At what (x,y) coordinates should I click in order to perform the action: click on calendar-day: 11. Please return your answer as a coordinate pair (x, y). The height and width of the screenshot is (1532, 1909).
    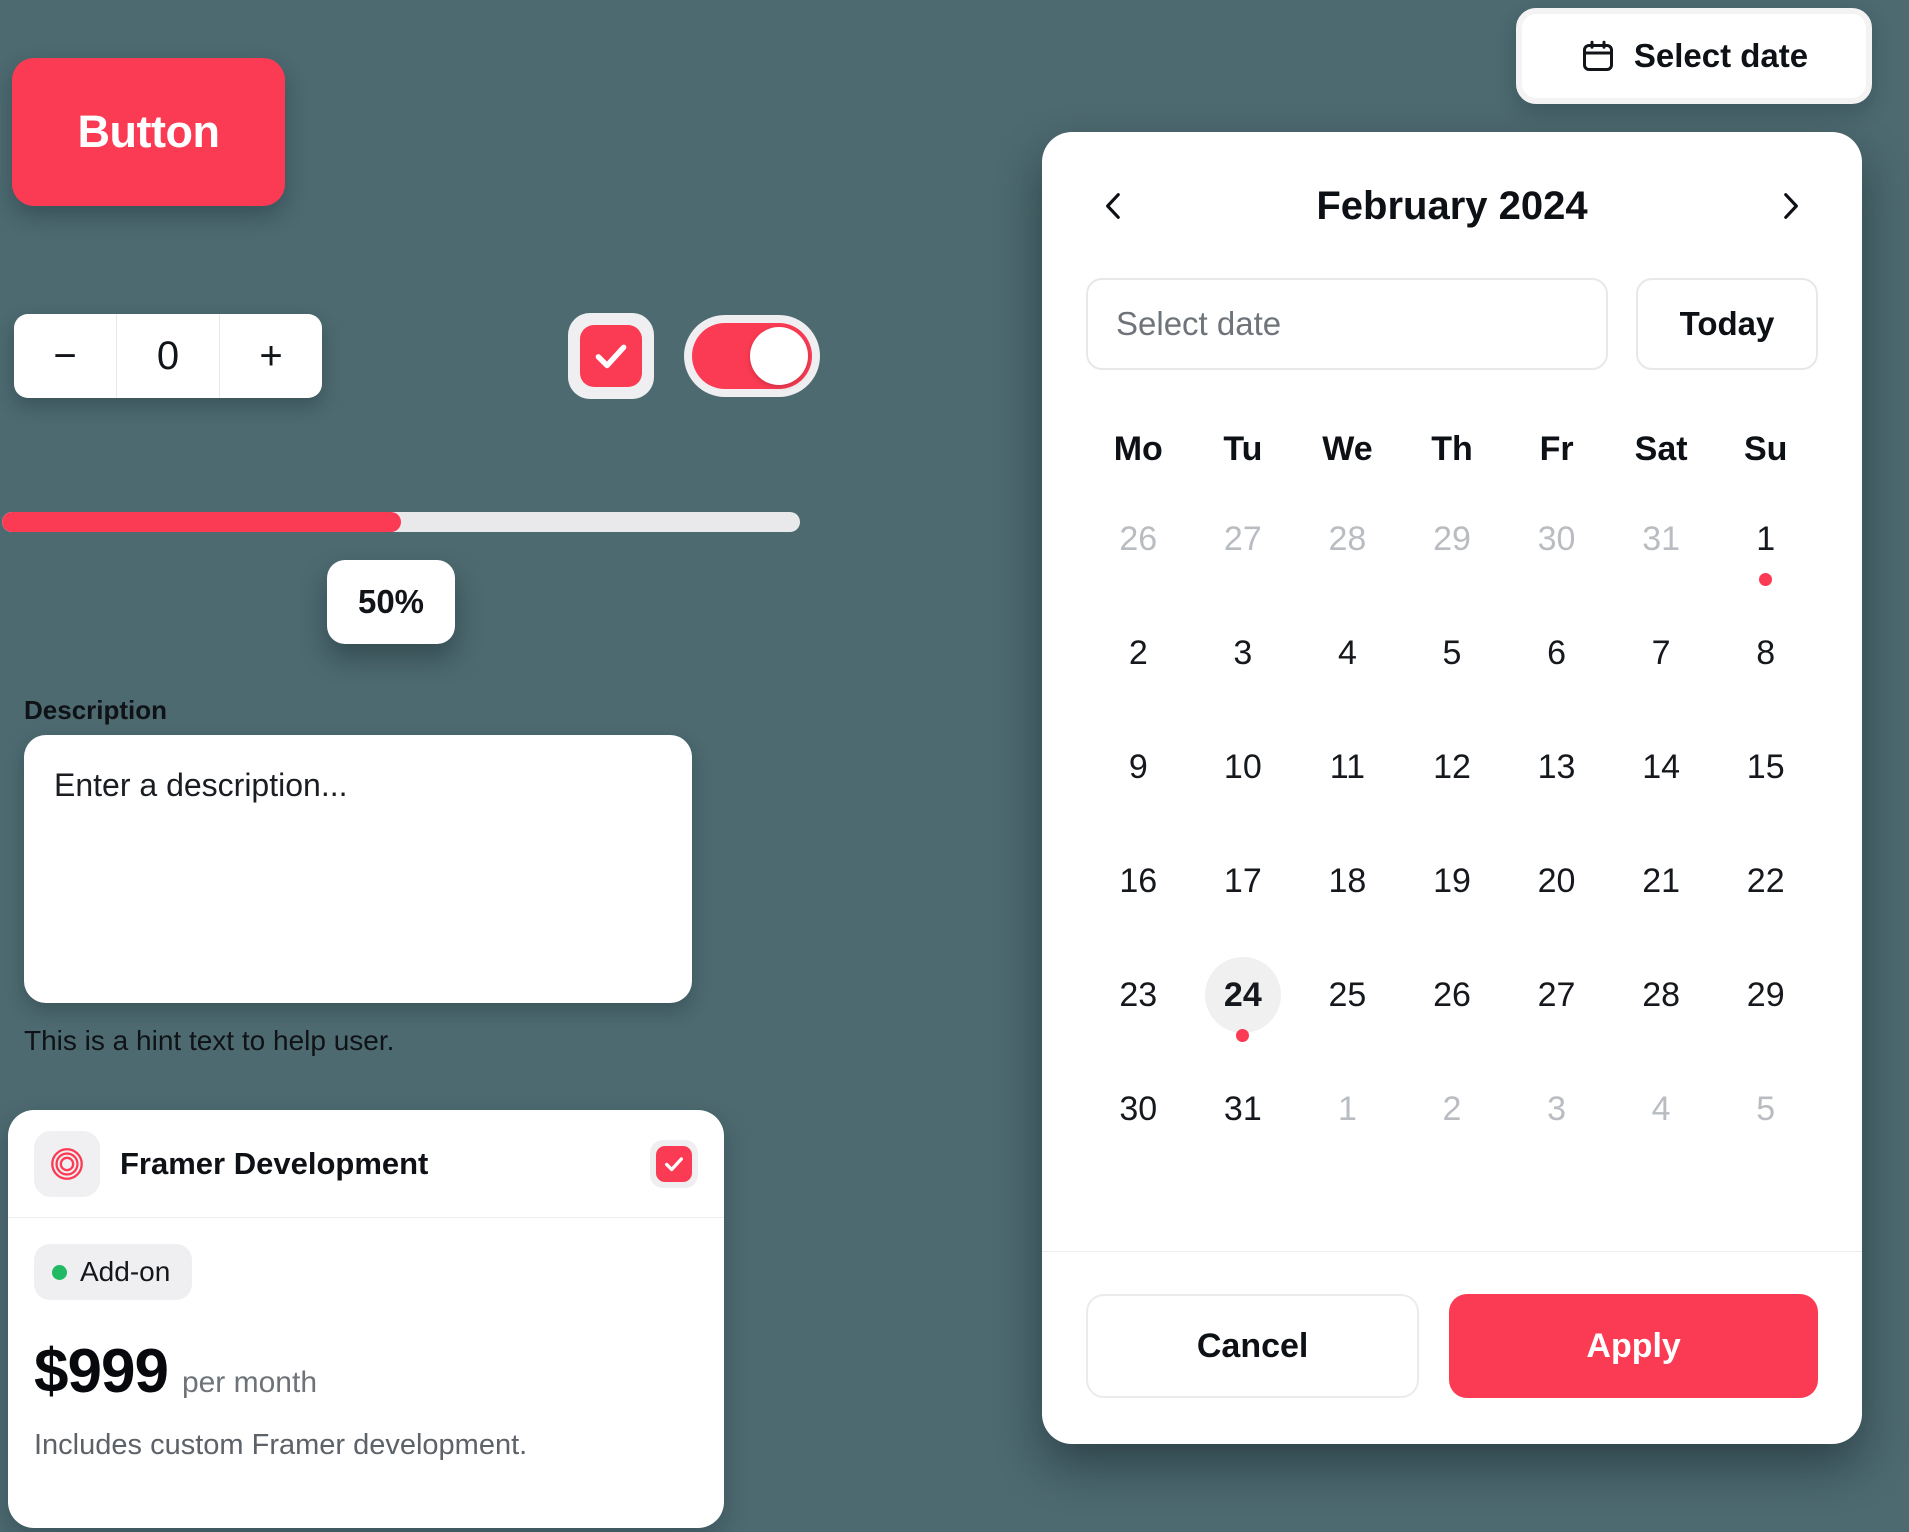
    Looking at the image, I should click on (1347, 767).